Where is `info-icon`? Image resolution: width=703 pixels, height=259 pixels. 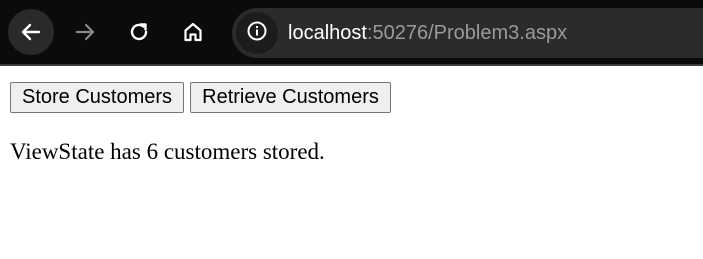
info-icon is located at coordinates (257, 33).